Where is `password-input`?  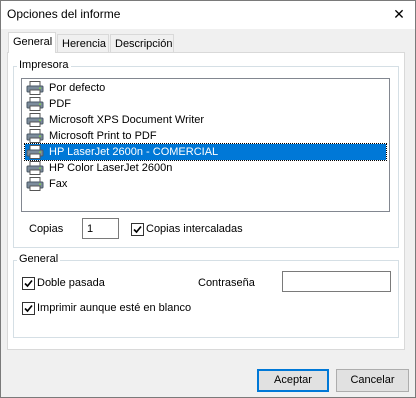
password-input is located at coordinates (336, 281).